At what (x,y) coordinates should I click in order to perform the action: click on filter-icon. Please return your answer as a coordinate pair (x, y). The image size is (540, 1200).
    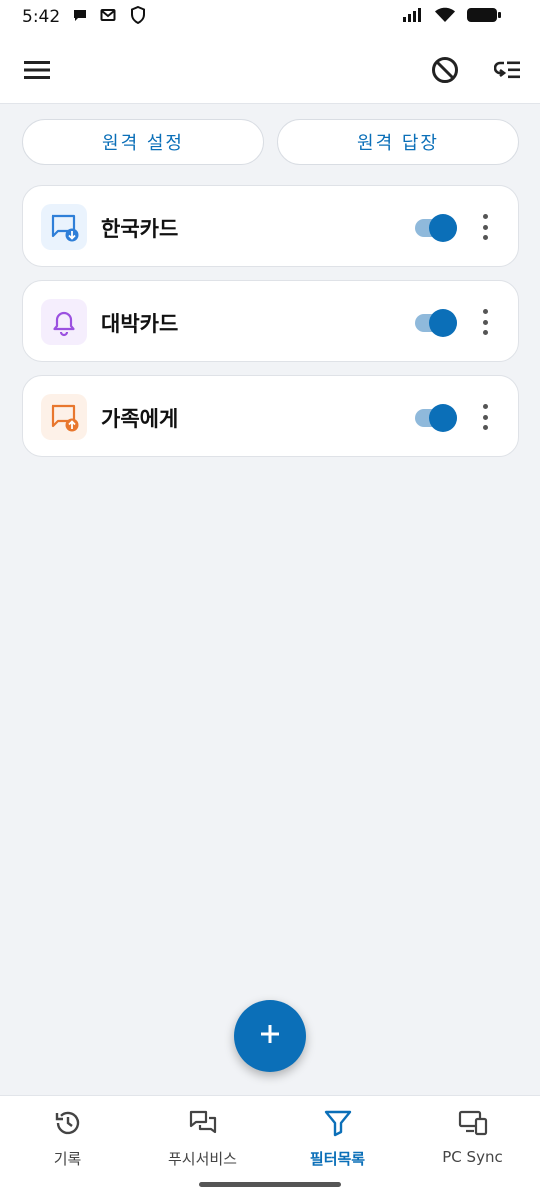
    Looking at the image, I should click on (338, 1125).